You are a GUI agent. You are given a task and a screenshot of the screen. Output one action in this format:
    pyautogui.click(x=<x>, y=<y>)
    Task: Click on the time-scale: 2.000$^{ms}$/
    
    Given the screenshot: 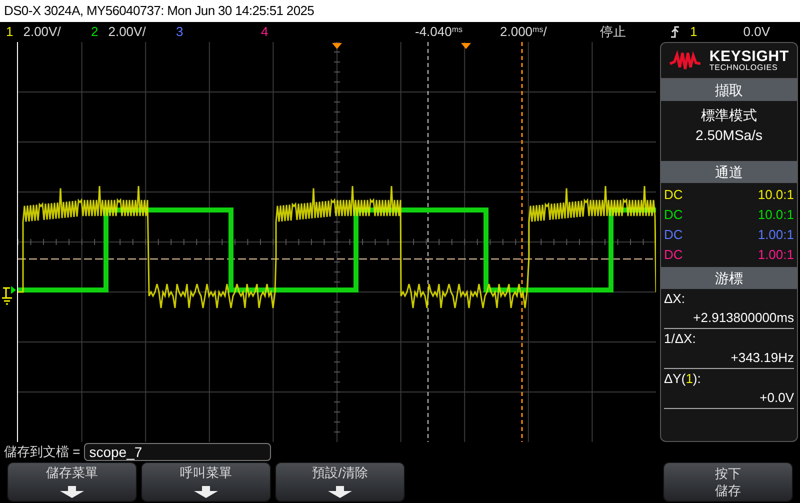 What is the action you would take?
    pyautogui.click(x=524, y=32)
    